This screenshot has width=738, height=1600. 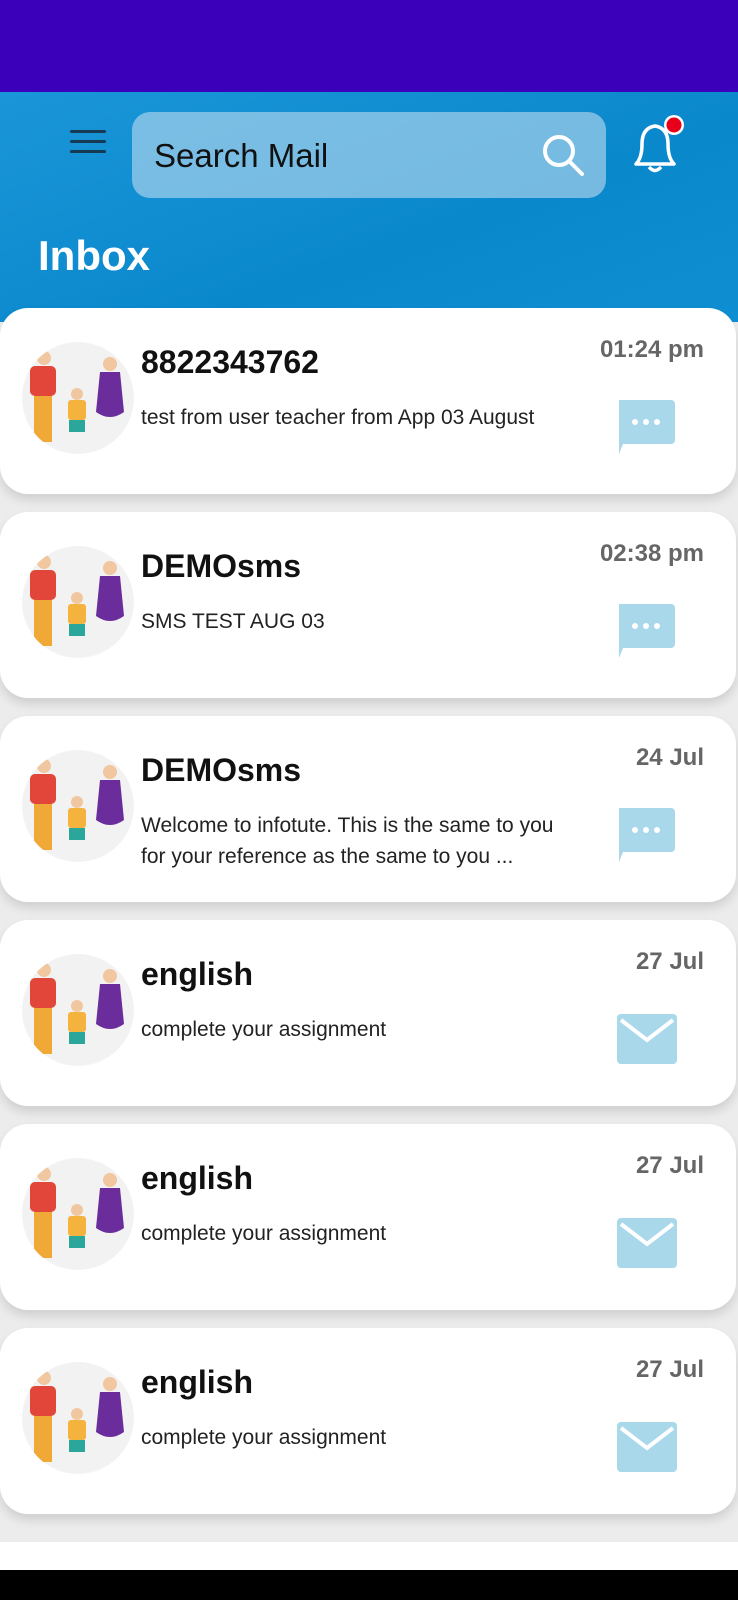 What do you see at coordinates (369, 1585) in the screenshot?
I see `system-nav-bar` at bounding box center [369, 1585].